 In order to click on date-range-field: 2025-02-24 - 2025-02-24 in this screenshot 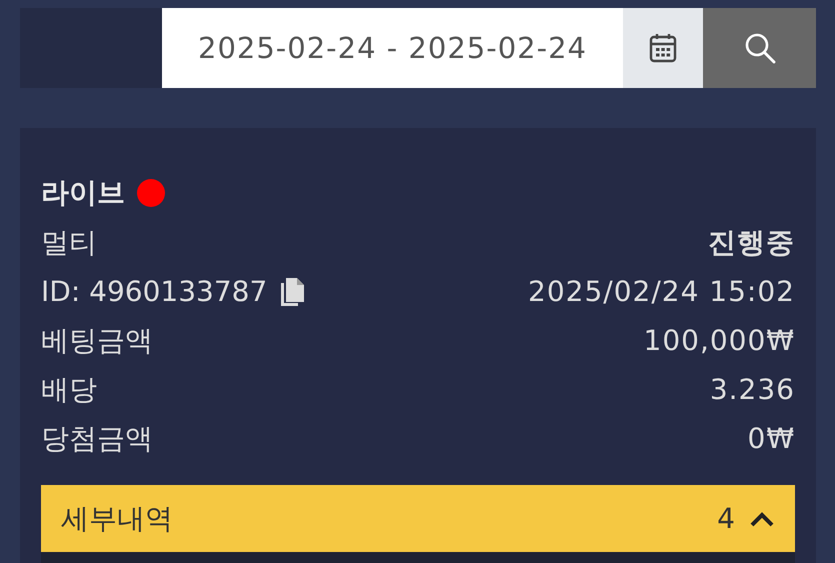, I will do `click(392, 48)`.